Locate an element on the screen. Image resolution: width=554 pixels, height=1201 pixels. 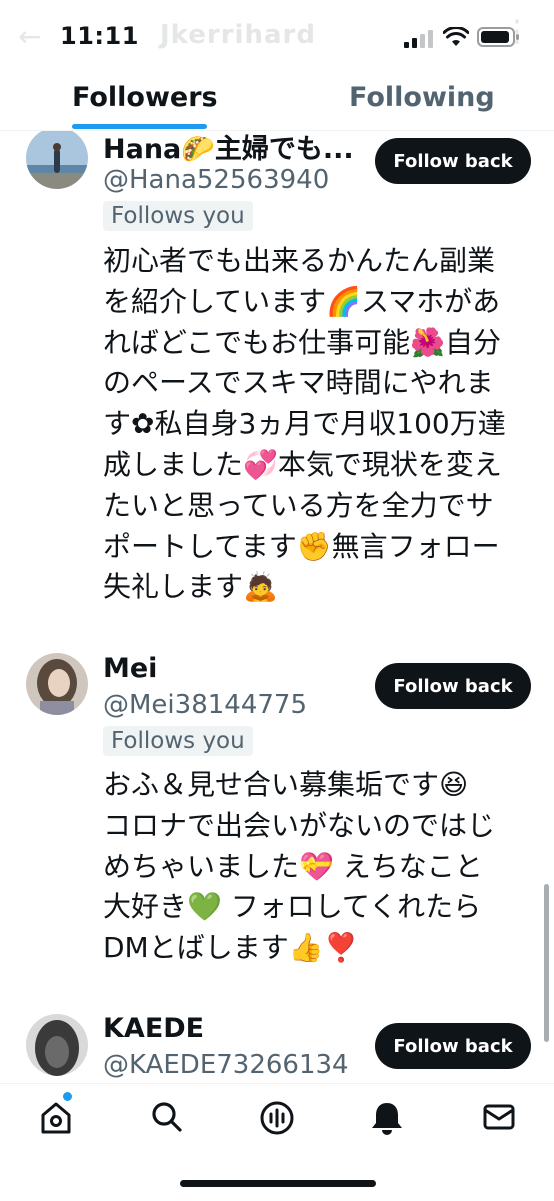
spaces-icon is located at coordinates (277, 1118).